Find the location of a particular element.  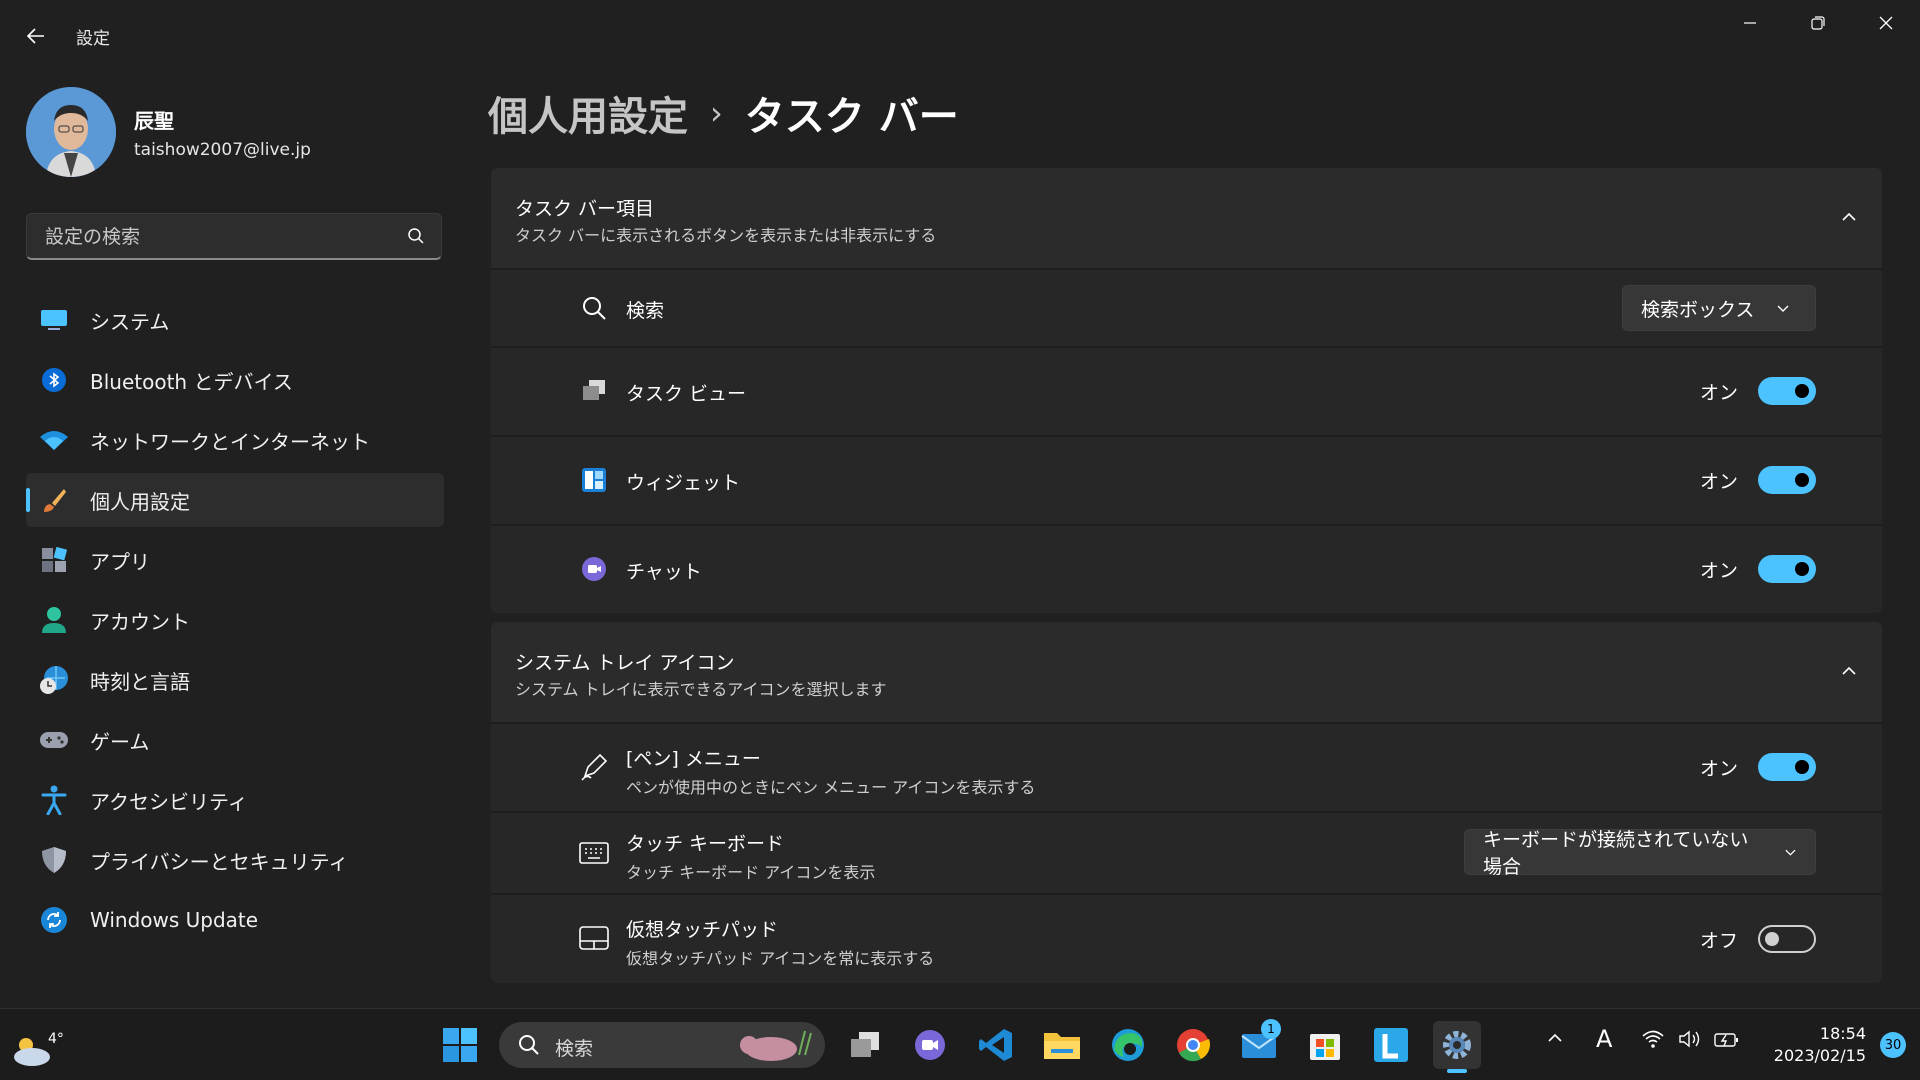

setting-description: タッチ キーボード アイコンを表示 is located at coordinates (751, 872).